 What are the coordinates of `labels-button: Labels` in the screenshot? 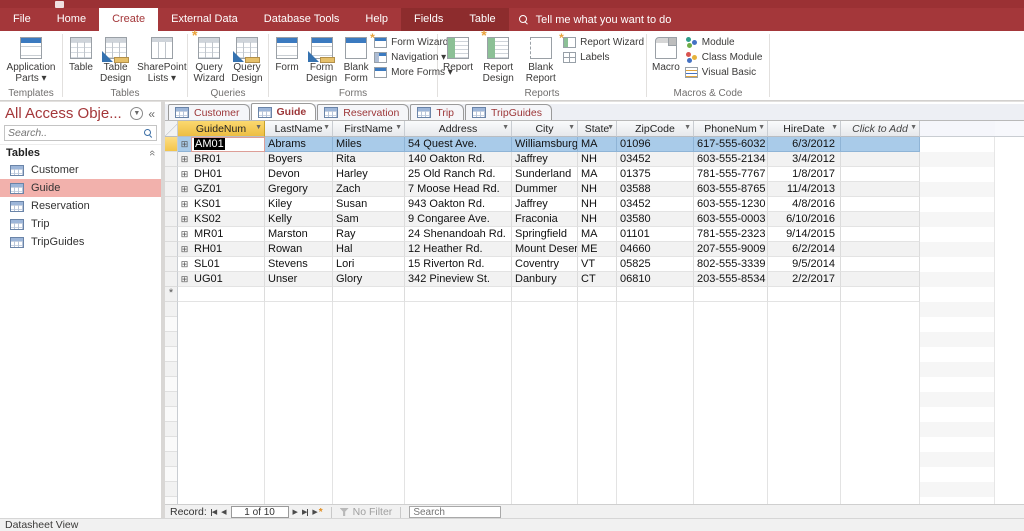 It's located at (603, 57).